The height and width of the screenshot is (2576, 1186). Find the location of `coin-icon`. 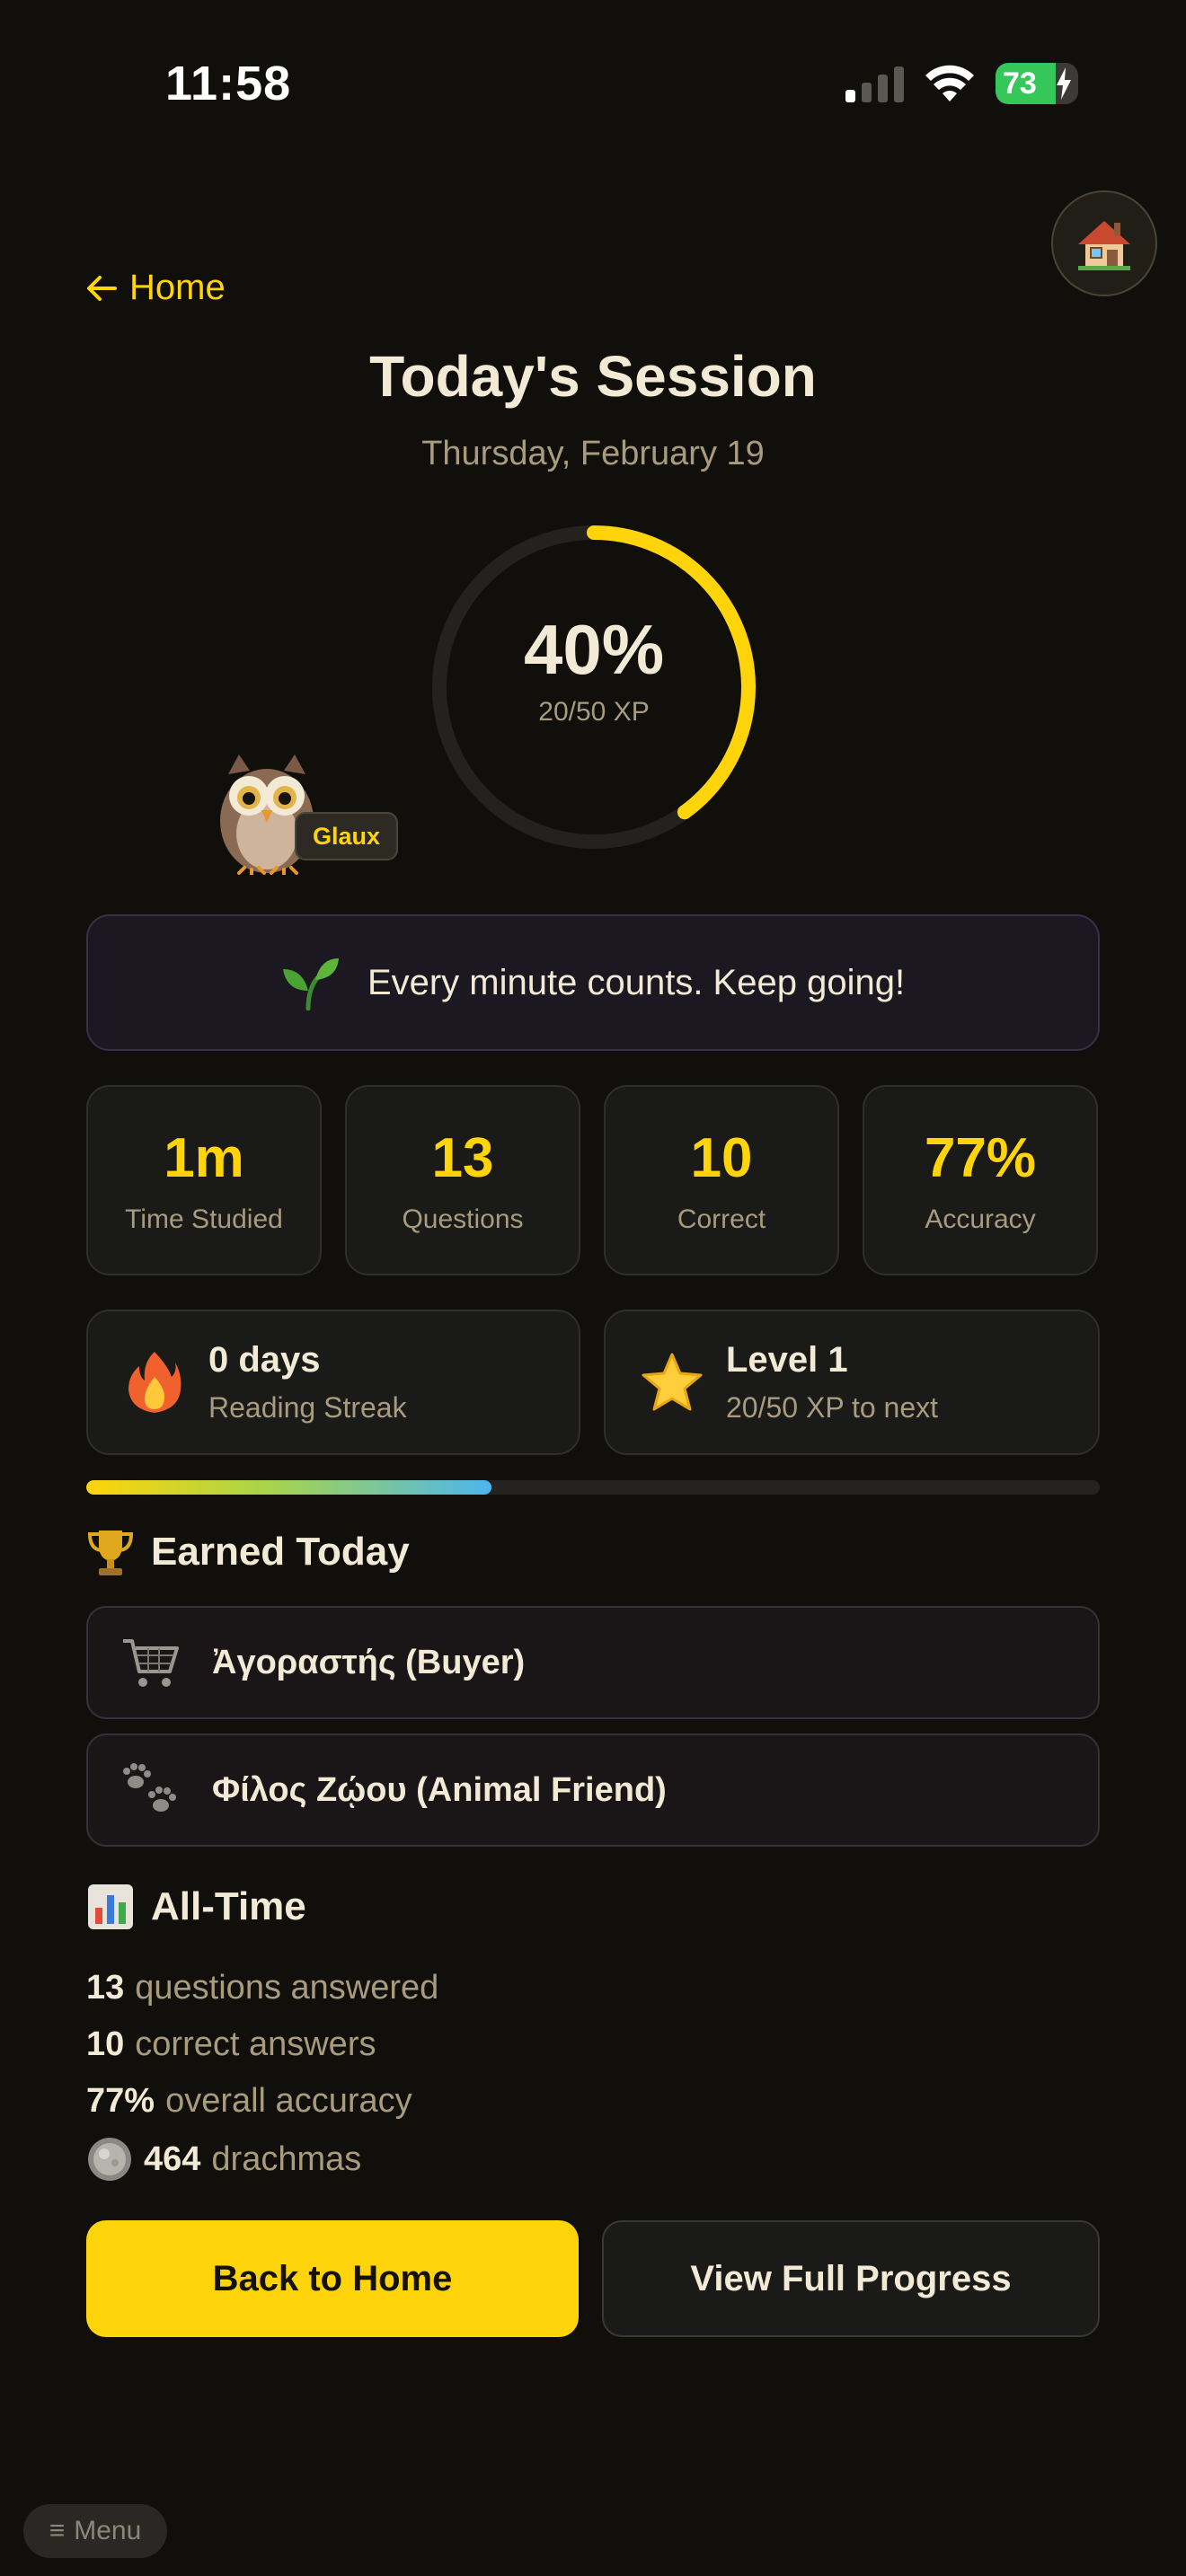

coin-icon is located at coordinates (109, 2159).